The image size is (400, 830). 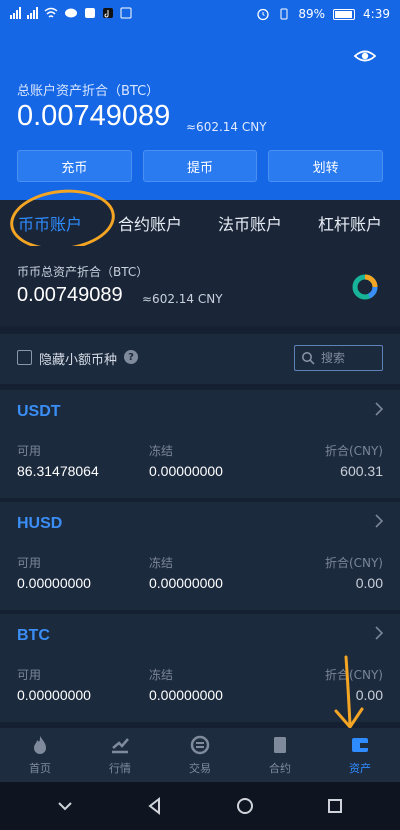 What do you see at coordinates (70, 295) in the screenshot?
I see `spot-total-value: 0.00749089` at bounding box center [70, 295].